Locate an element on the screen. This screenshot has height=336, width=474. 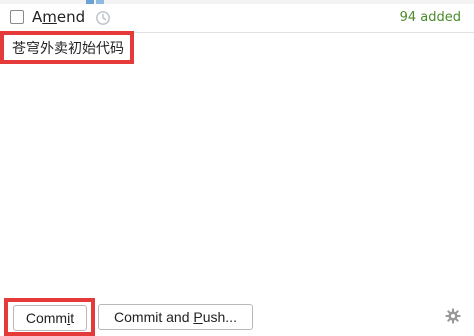
clock-history-icon is located at coordinates (103, 18).